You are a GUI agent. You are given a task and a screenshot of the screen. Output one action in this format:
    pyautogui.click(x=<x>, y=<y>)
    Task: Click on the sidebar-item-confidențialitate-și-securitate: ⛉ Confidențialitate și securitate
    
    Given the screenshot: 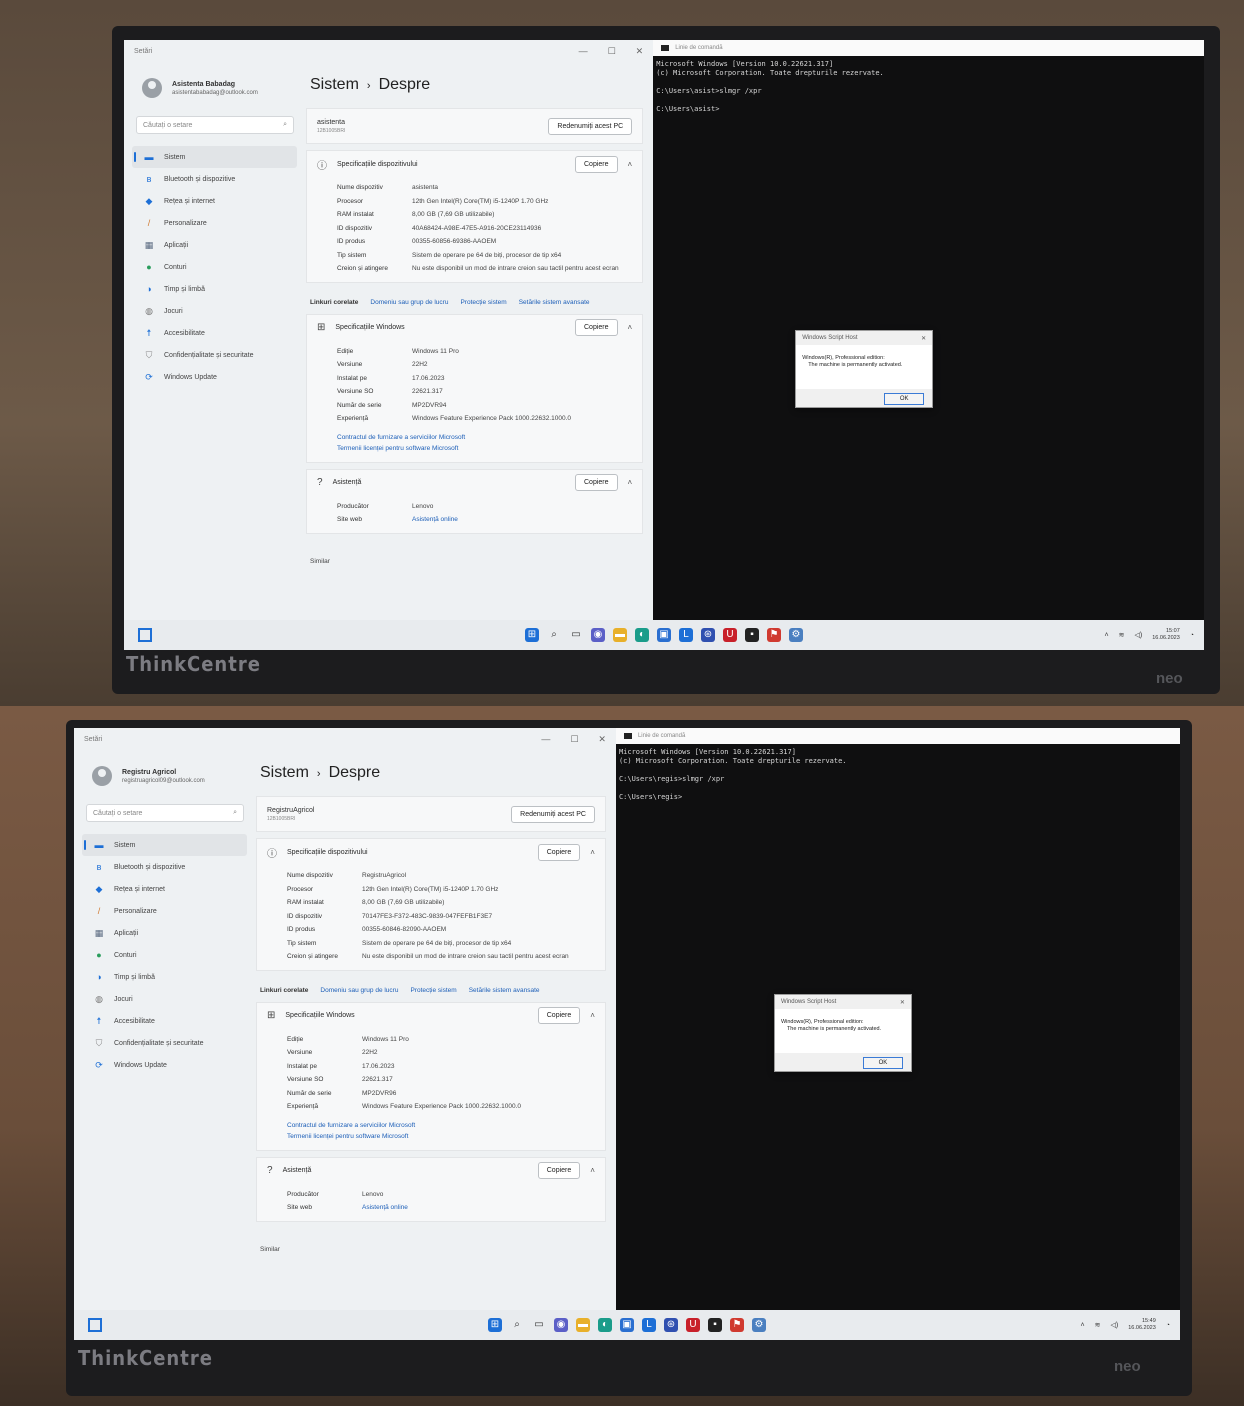 What is the action you would take?
    pyautogui.click(x=164, y=1043)
    